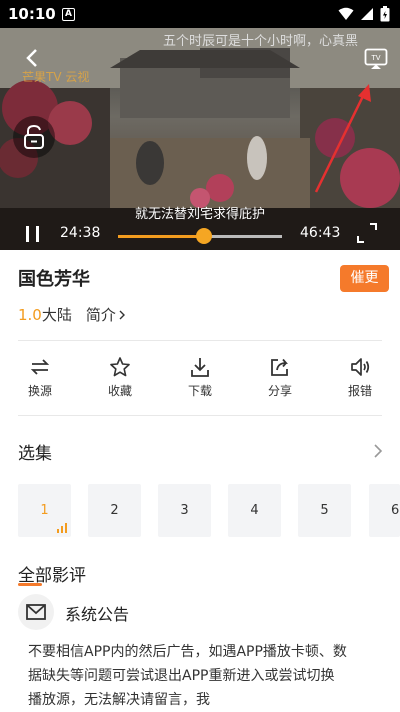  I want to click on battery-icon, so click(385, 14).